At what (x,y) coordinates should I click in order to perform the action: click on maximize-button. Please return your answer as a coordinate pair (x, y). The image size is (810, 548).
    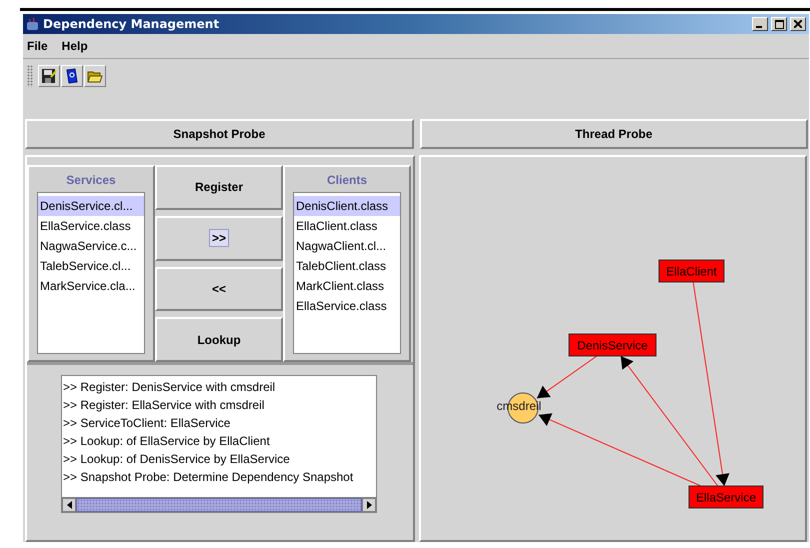
    Looking at the image, I should click on (779, 24).